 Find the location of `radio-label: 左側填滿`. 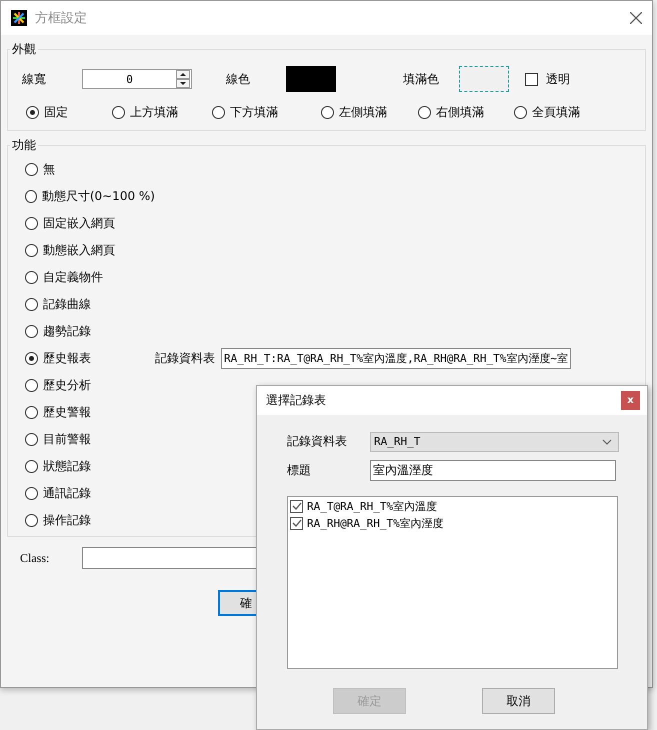

radio-label: 左側填滿 is located at coordinates (363, 112).